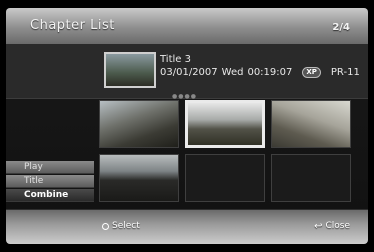  I want to click on record-date: 03/01/2007, so click(189, 72).